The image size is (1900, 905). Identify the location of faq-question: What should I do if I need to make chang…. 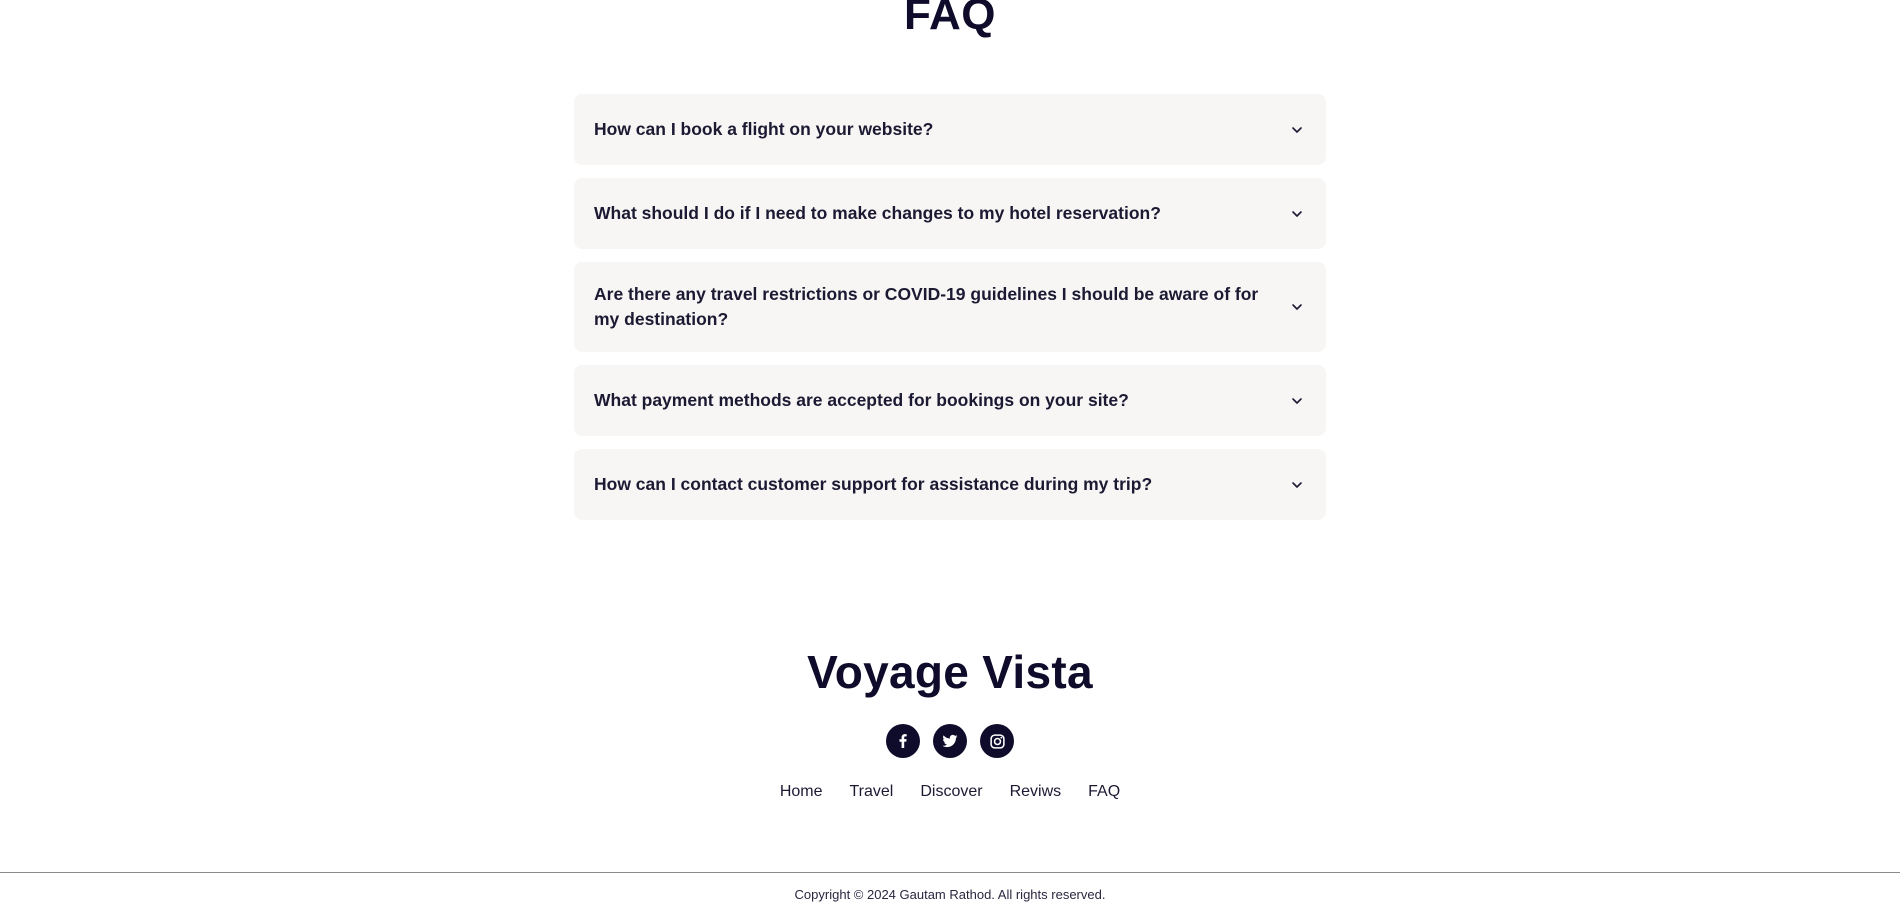
(877, 213).